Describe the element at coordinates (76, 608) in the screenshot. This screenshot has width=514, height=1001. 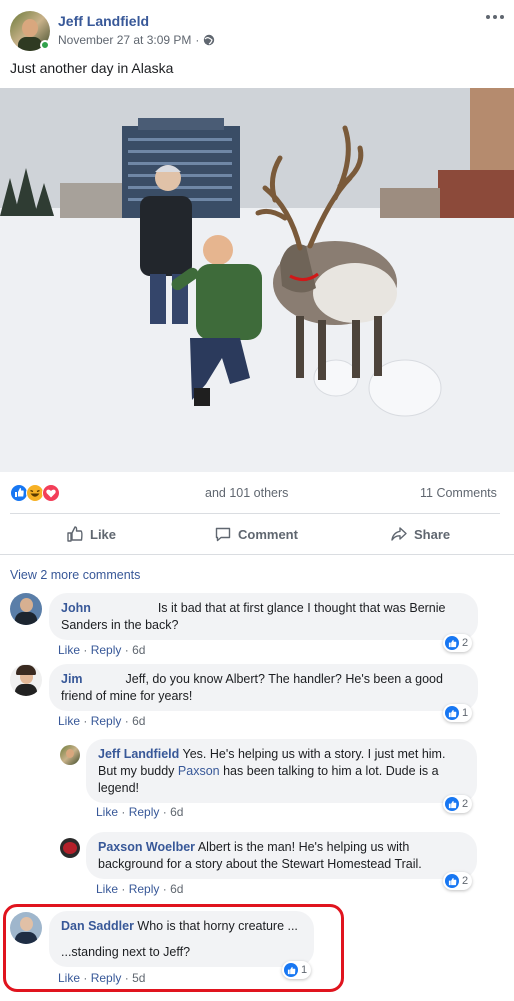
I see `comment-author: John` at that location.